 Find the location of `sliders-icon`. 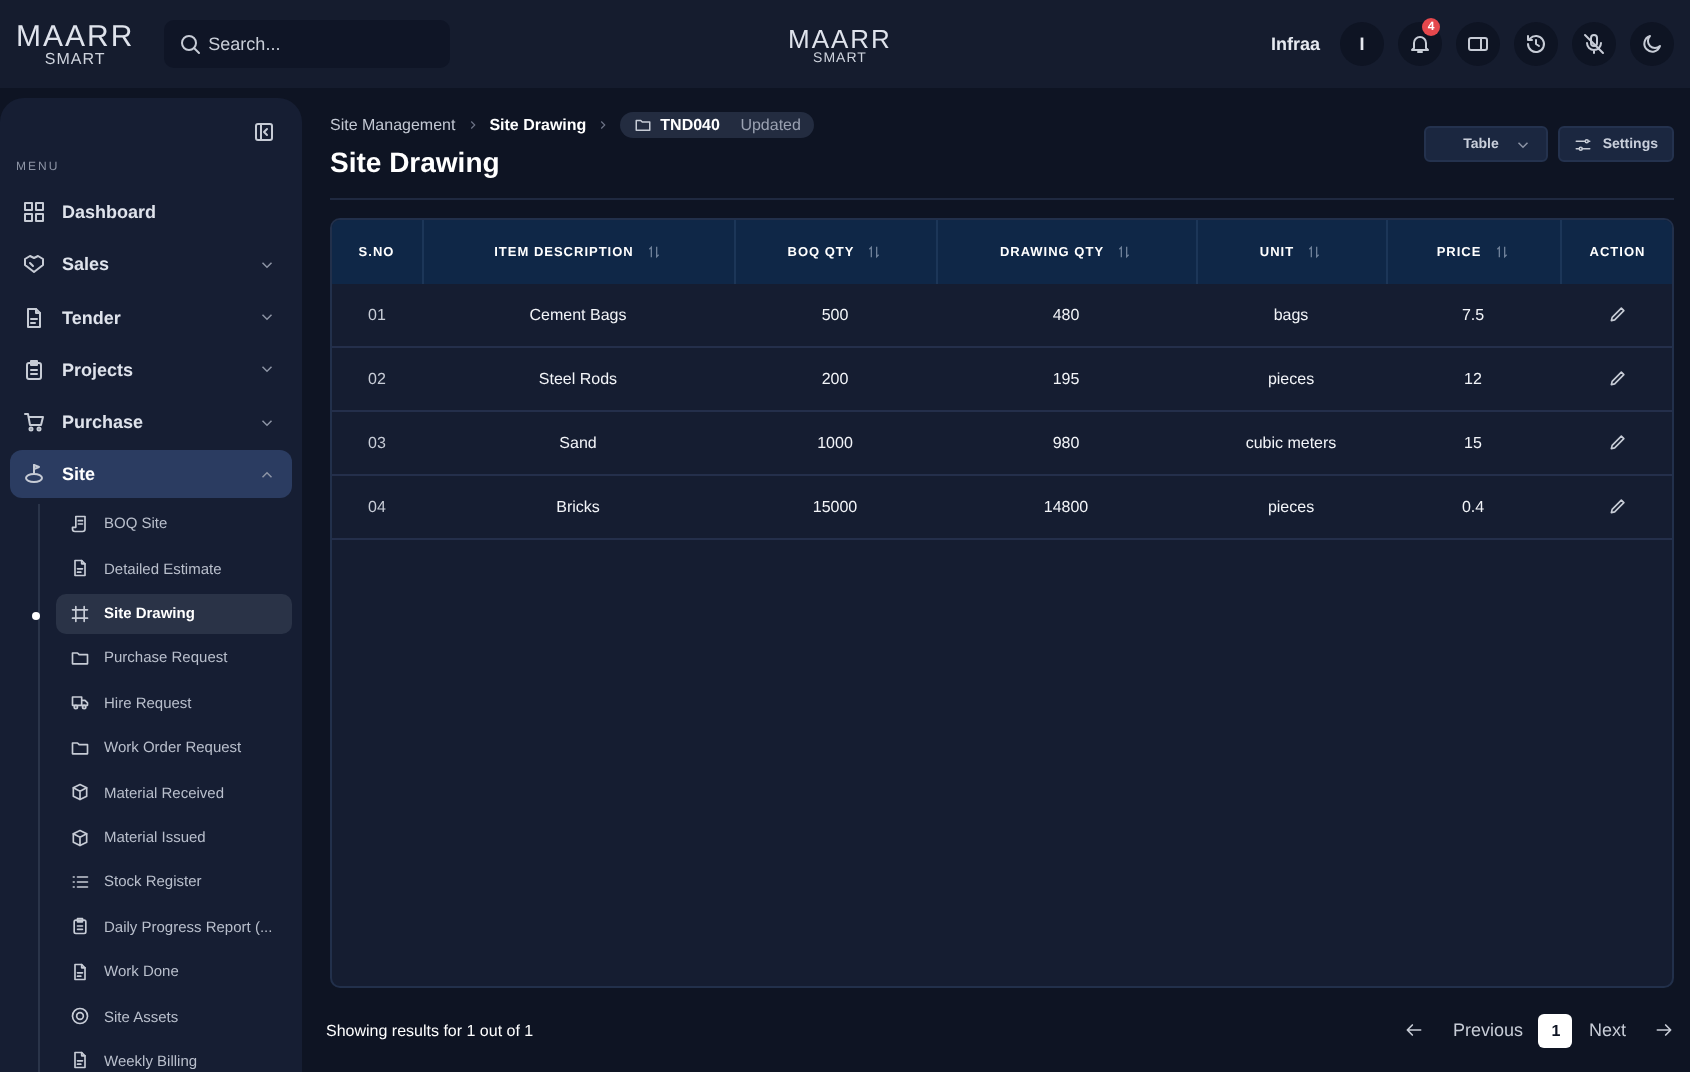

sliders-icon is located at coordinates (1583, 144).